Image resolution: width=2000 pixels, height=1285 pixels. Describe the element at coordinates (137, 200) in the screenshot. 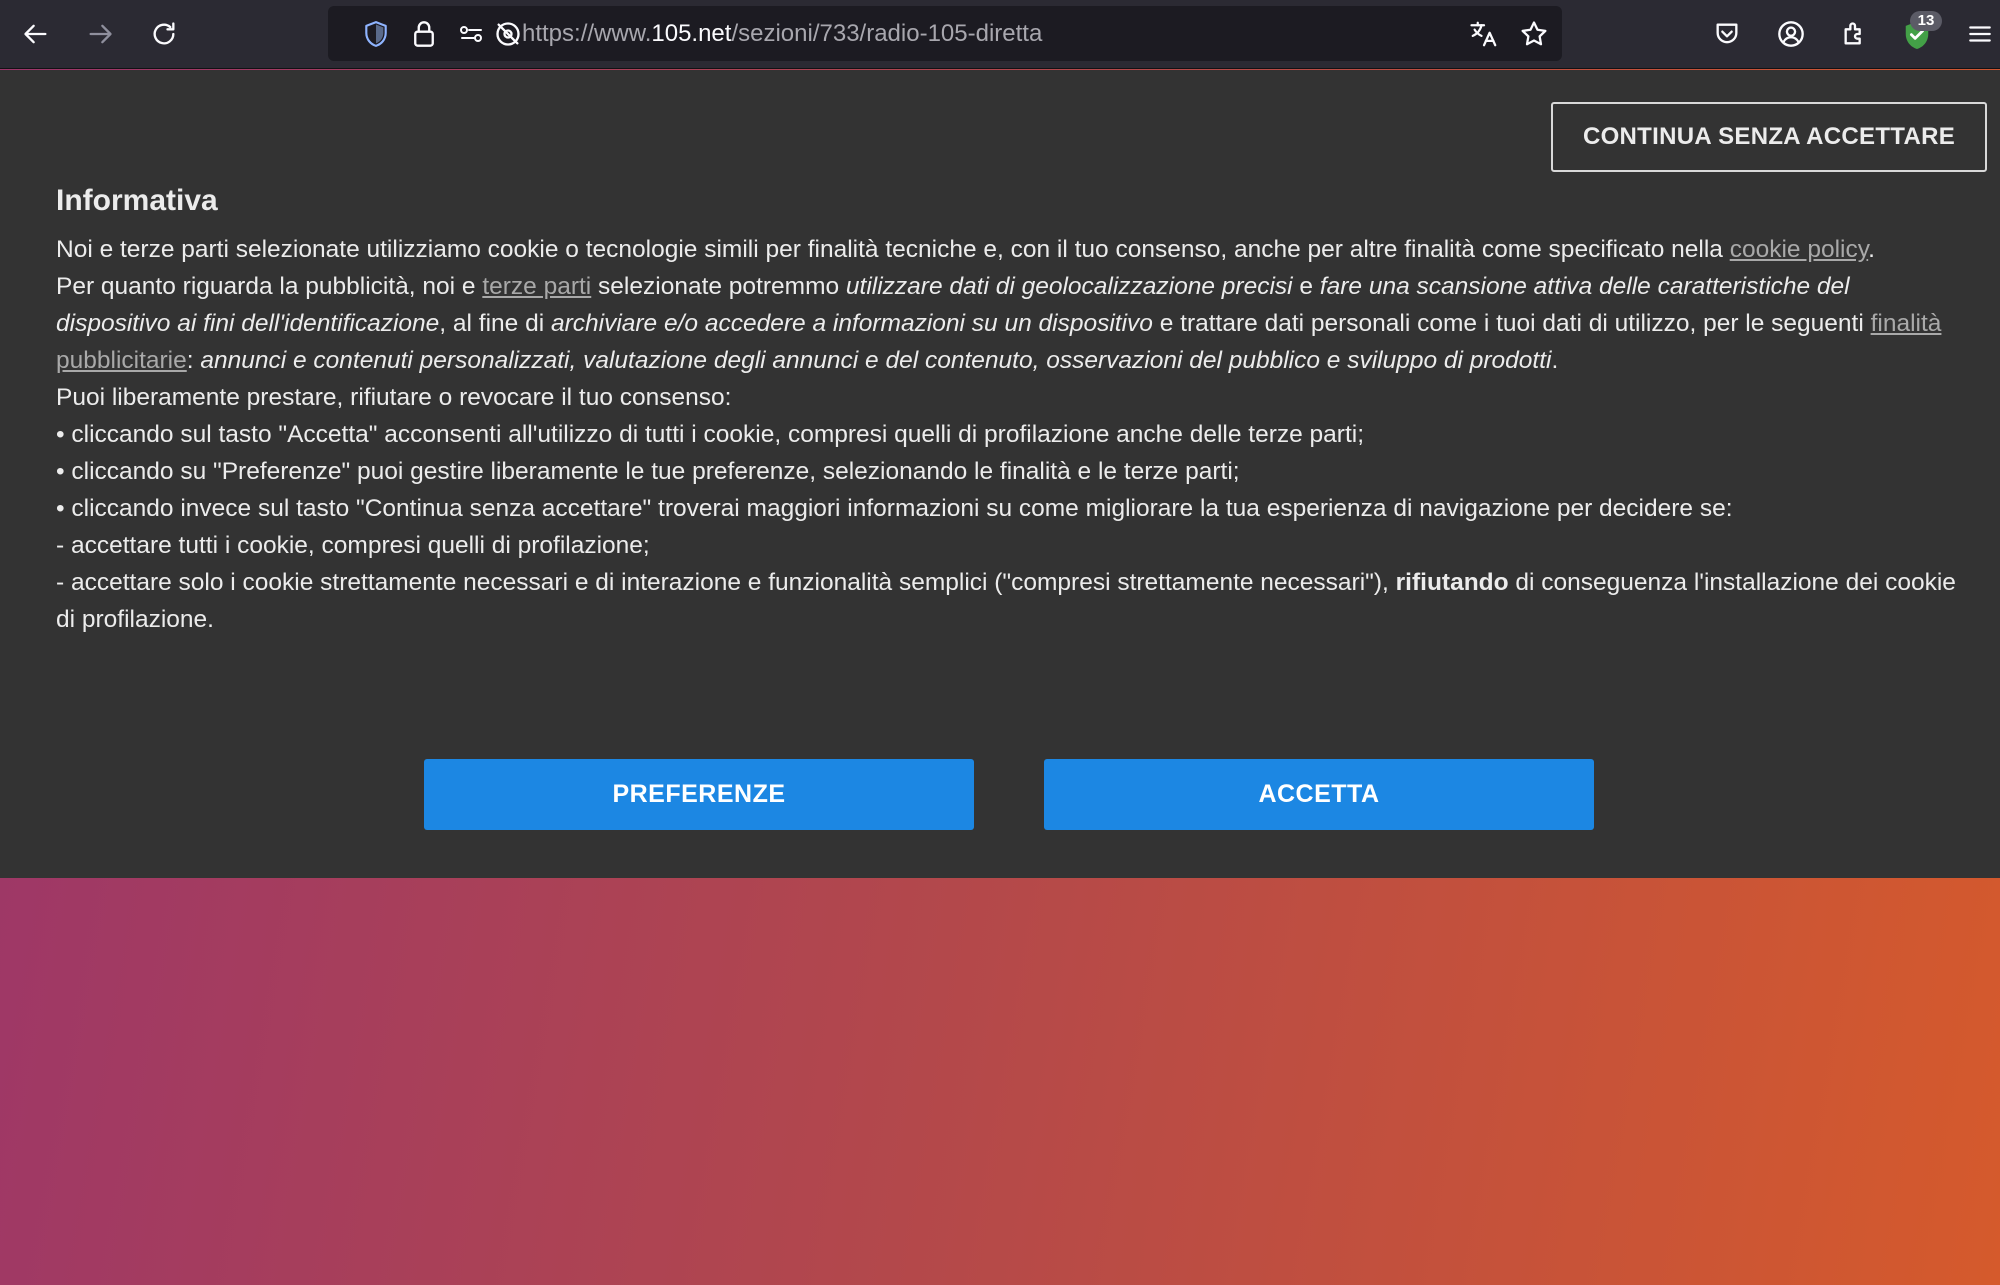

I see `banner-title: Informativa` at that location.